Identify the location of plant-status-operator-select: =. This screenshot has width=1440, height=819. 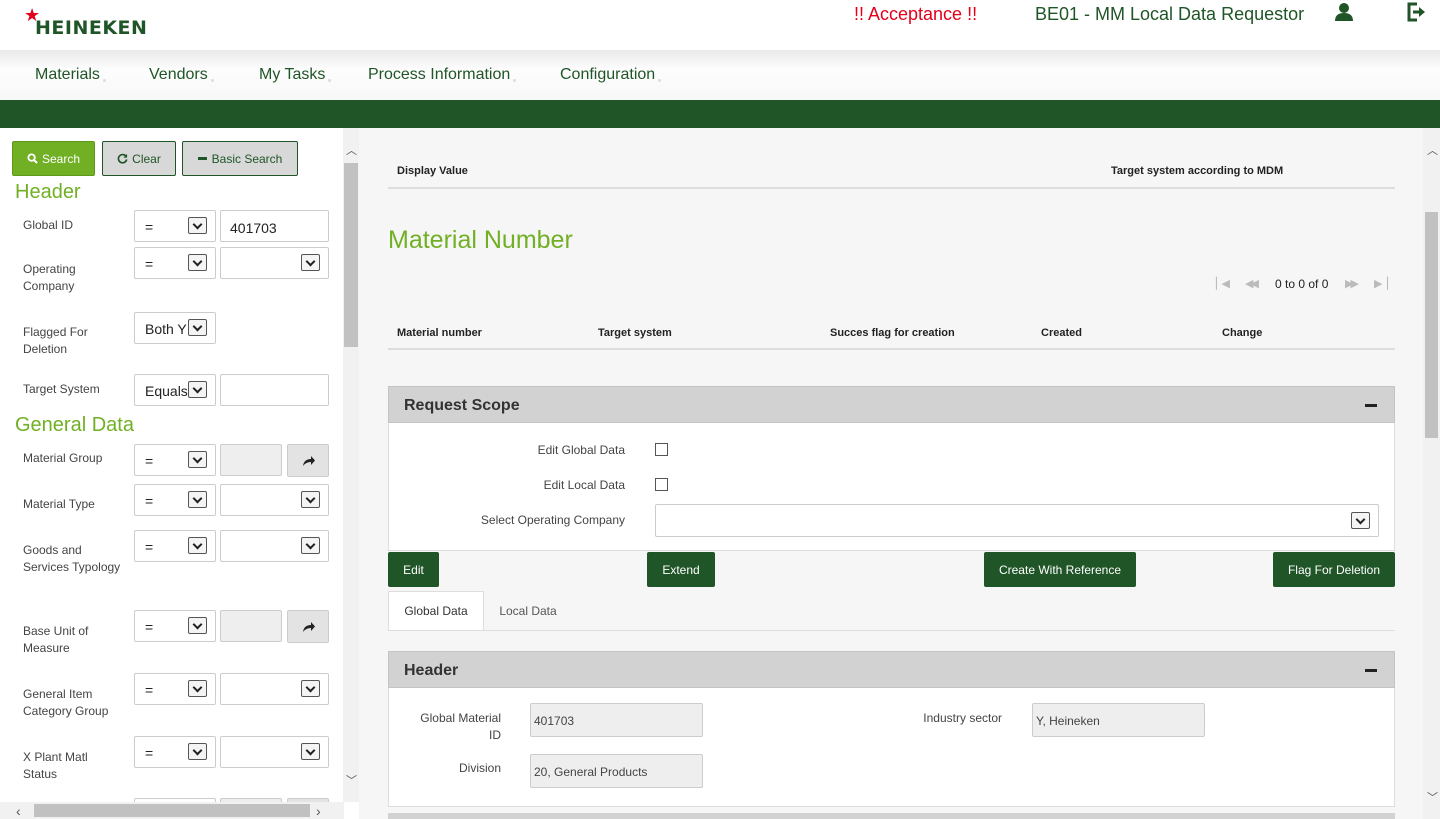
(175, 752).